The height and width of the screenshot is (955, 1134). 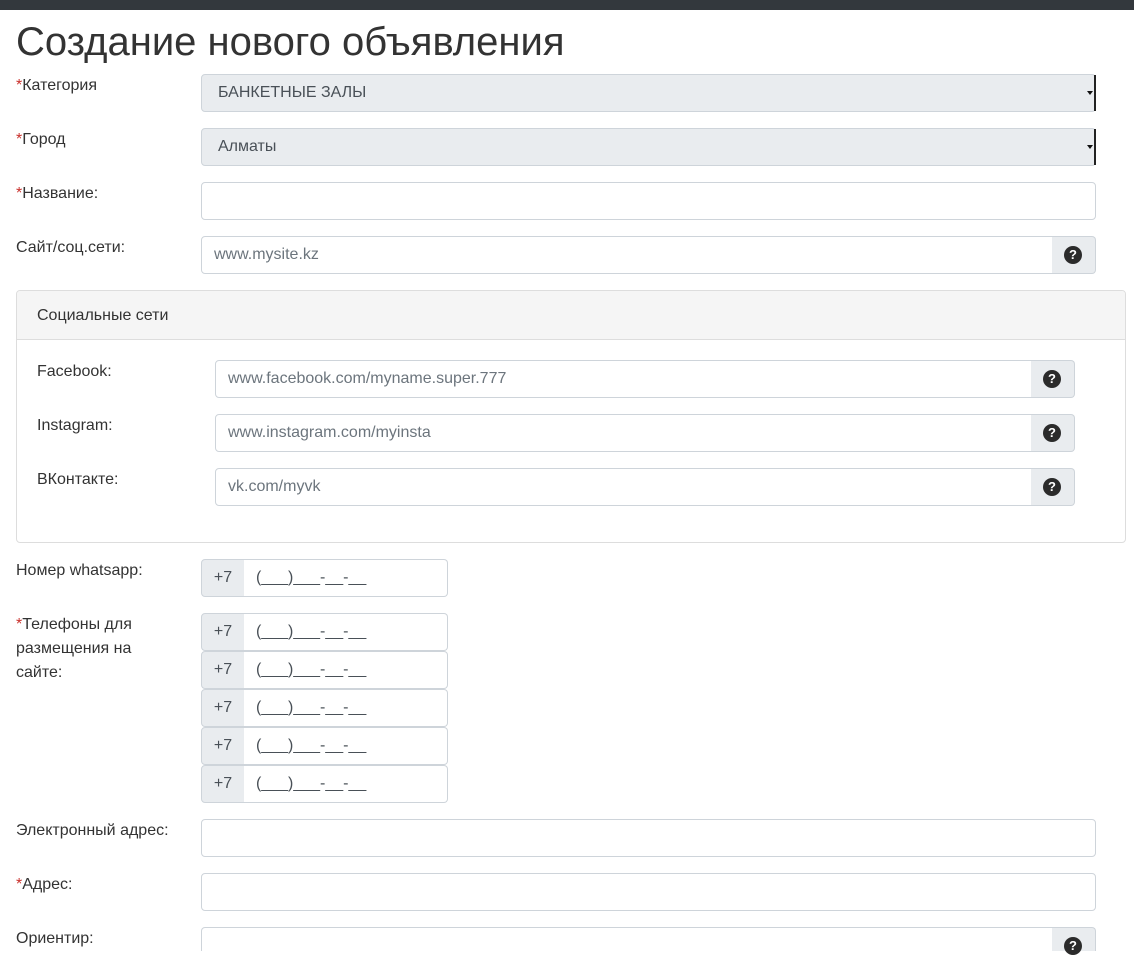 I want to click on website-help-button: ?, so click(x=1074, y=255).